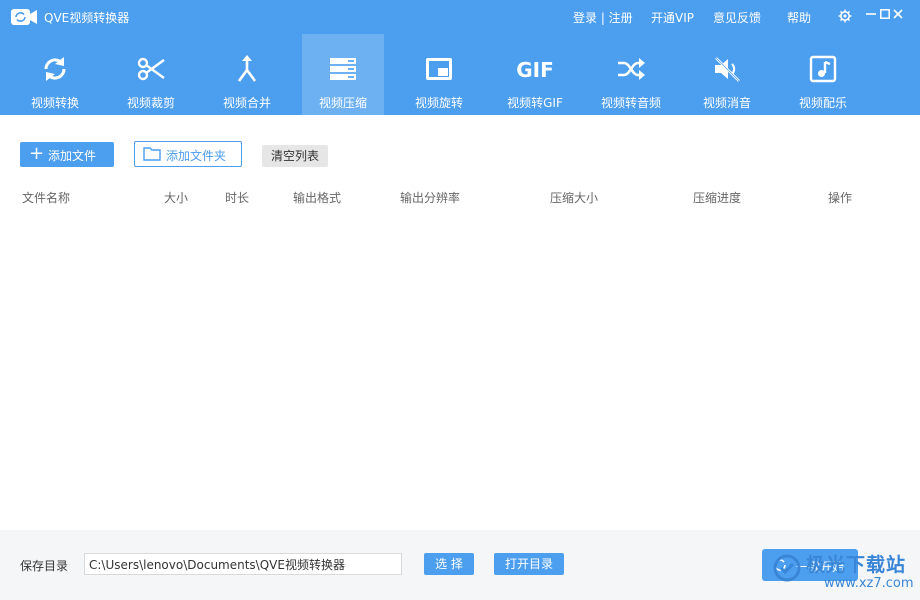 This screenshot has width=920, height=600. I want to click on add-folder-label: 添加文件夹, so click(196, 156).